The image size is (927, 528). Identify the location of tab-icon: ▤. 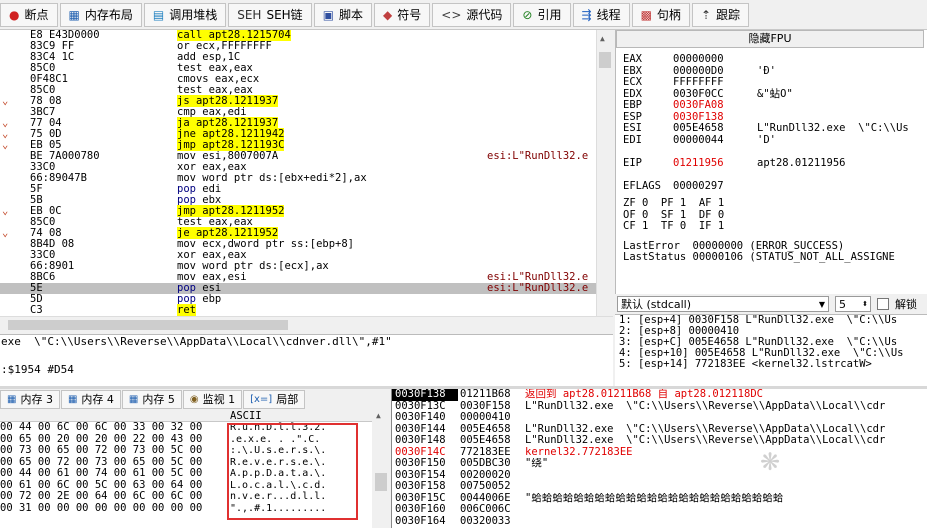
(158, 14).